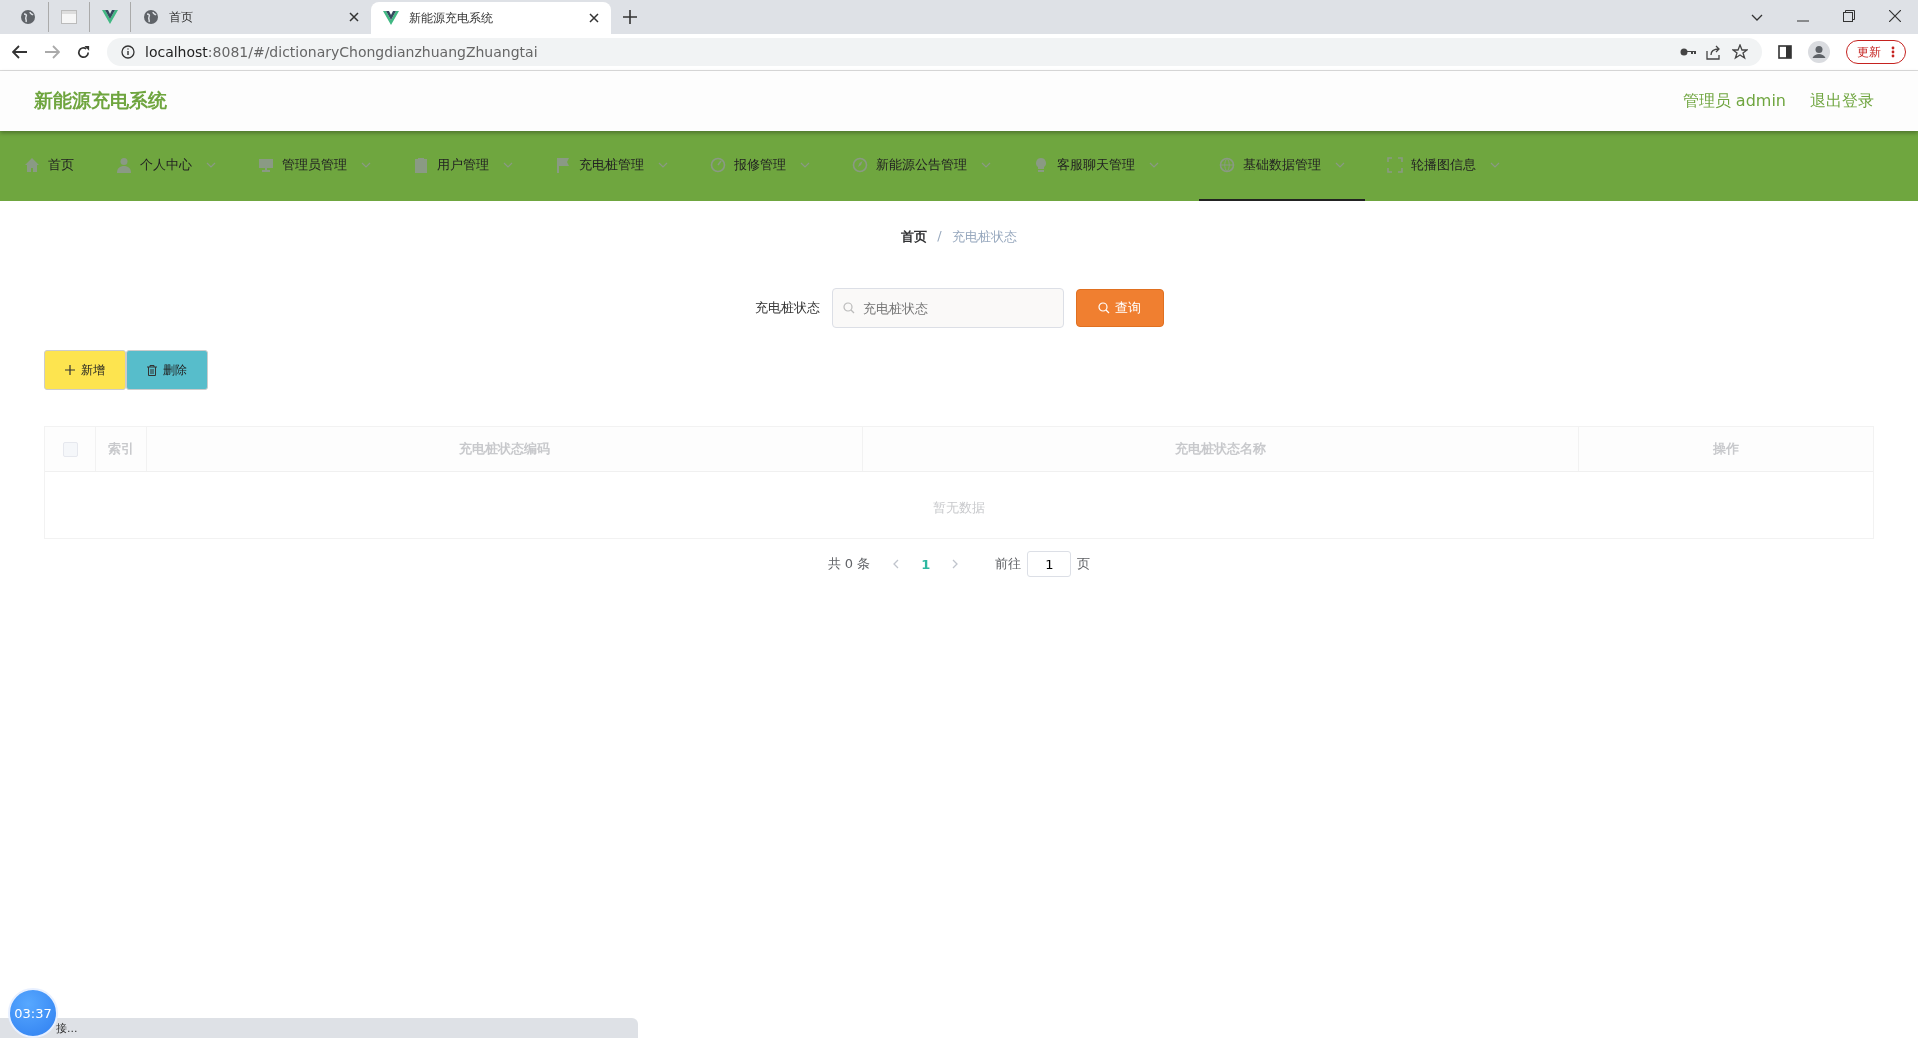 This screenshot has height=1038, width=1918. What do you see at coordinates (1849, 16) in the screenshot?
I see `restore-icon` at bounding box center [1849, 16].